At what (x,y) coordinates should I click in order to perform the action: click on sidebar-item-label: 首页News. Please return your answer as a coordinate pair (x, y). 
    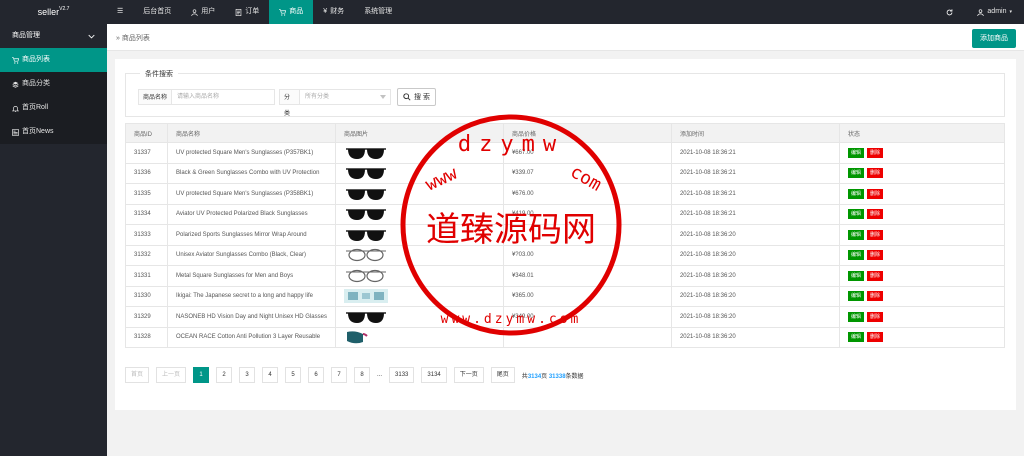
    Looking at the image, I should click on (38, 131).